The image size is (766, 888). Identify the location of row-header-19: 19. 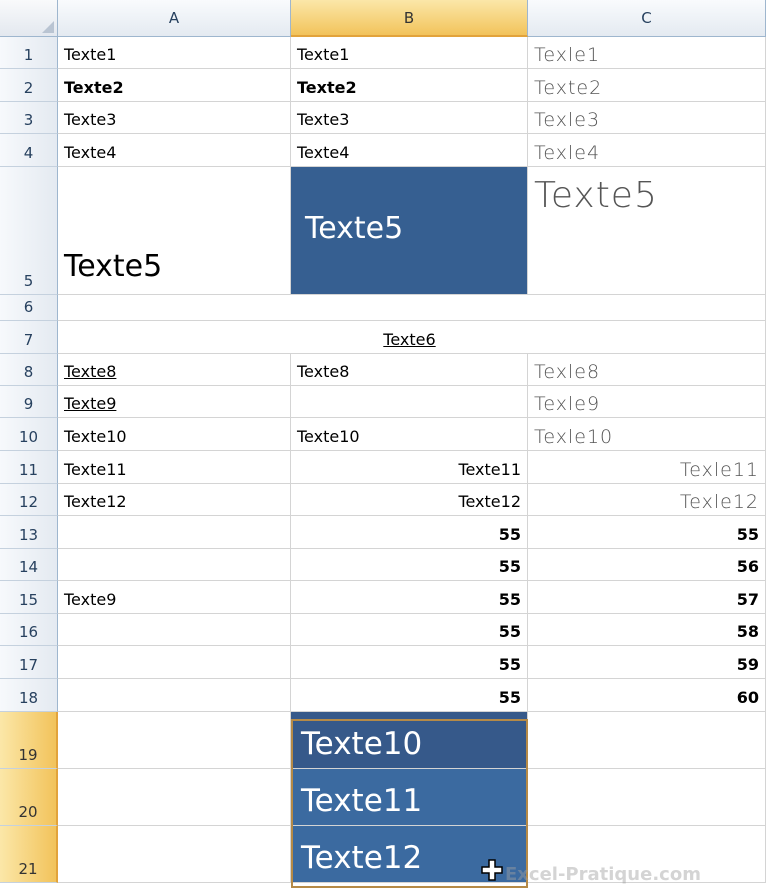
(29, 740).